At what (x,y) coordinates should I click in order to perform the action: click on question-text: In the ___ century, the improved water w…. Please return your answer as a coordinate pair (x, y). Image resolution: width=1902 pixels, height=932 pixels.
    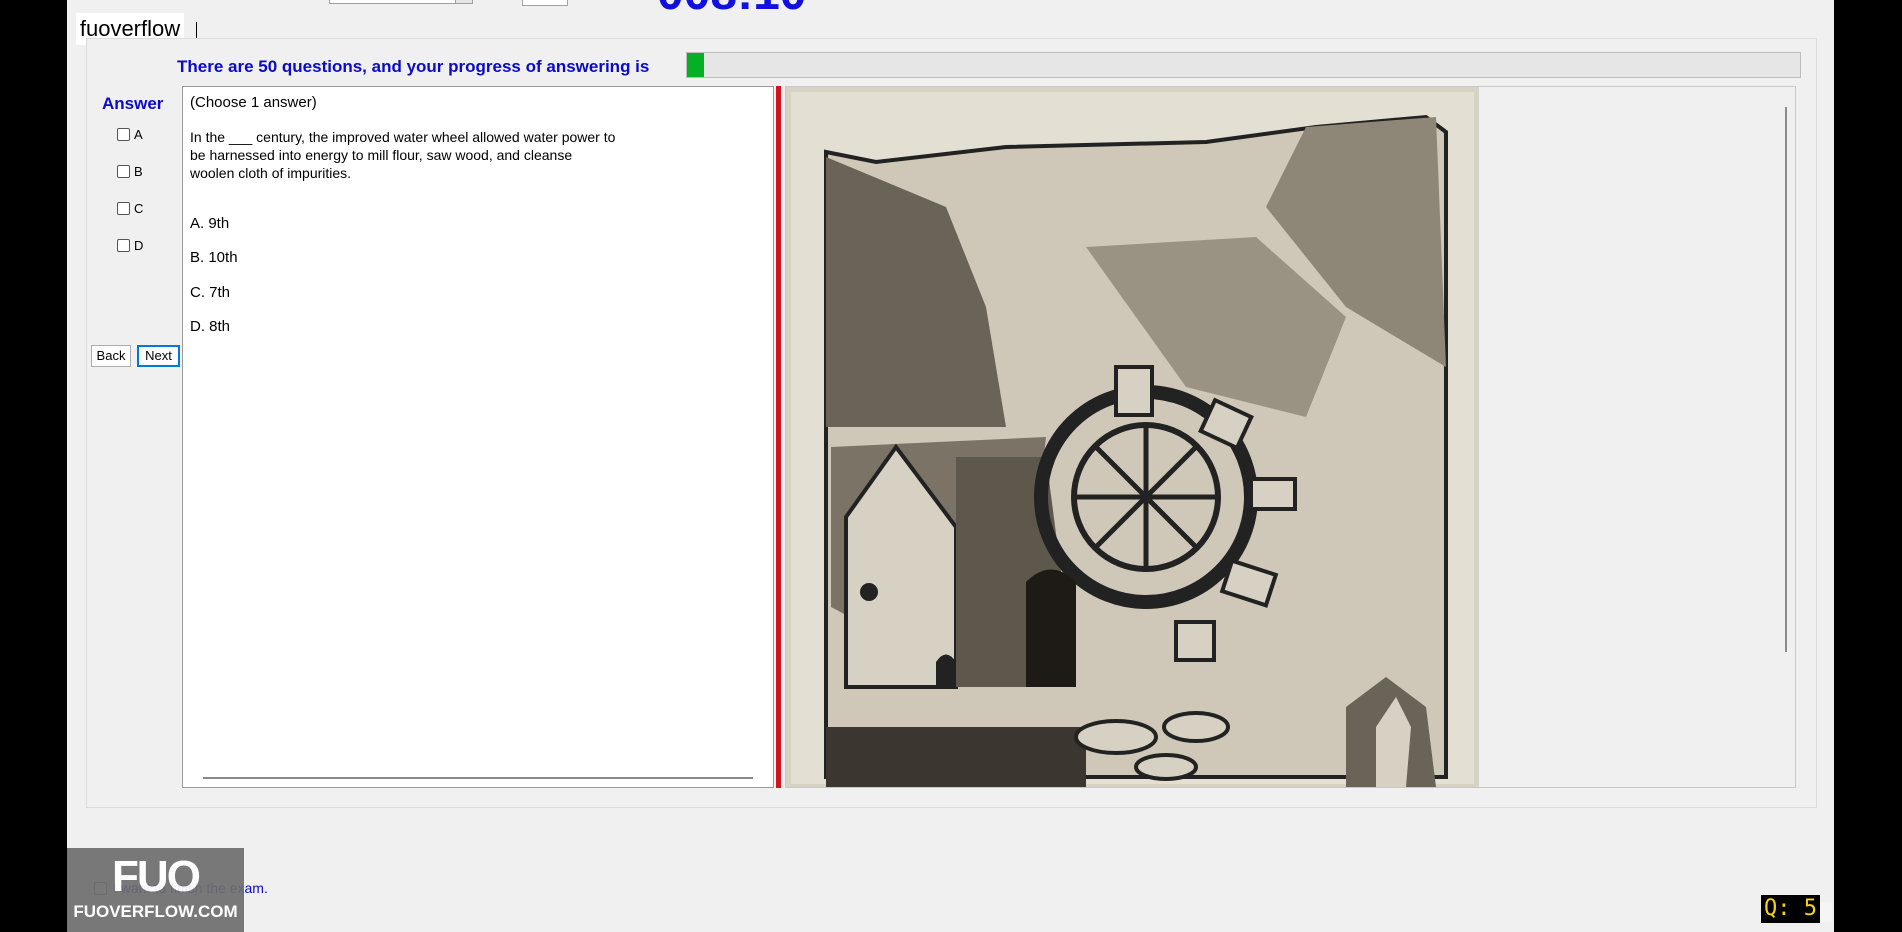
    Looking at the image, I should click on (403, 155).